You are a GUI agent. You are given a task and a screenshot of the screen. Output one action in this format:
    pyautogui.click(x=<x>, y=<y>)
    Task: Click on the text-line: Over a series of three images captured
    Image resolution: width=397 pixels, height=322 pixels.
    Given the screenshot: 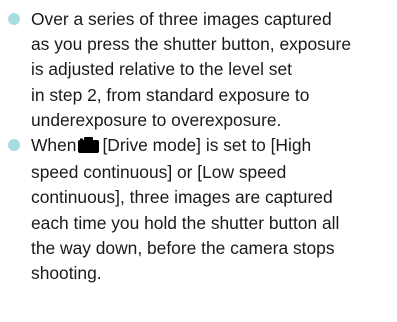 What is the action you would take?
    pyautogui.click(x=181, y=19)
    